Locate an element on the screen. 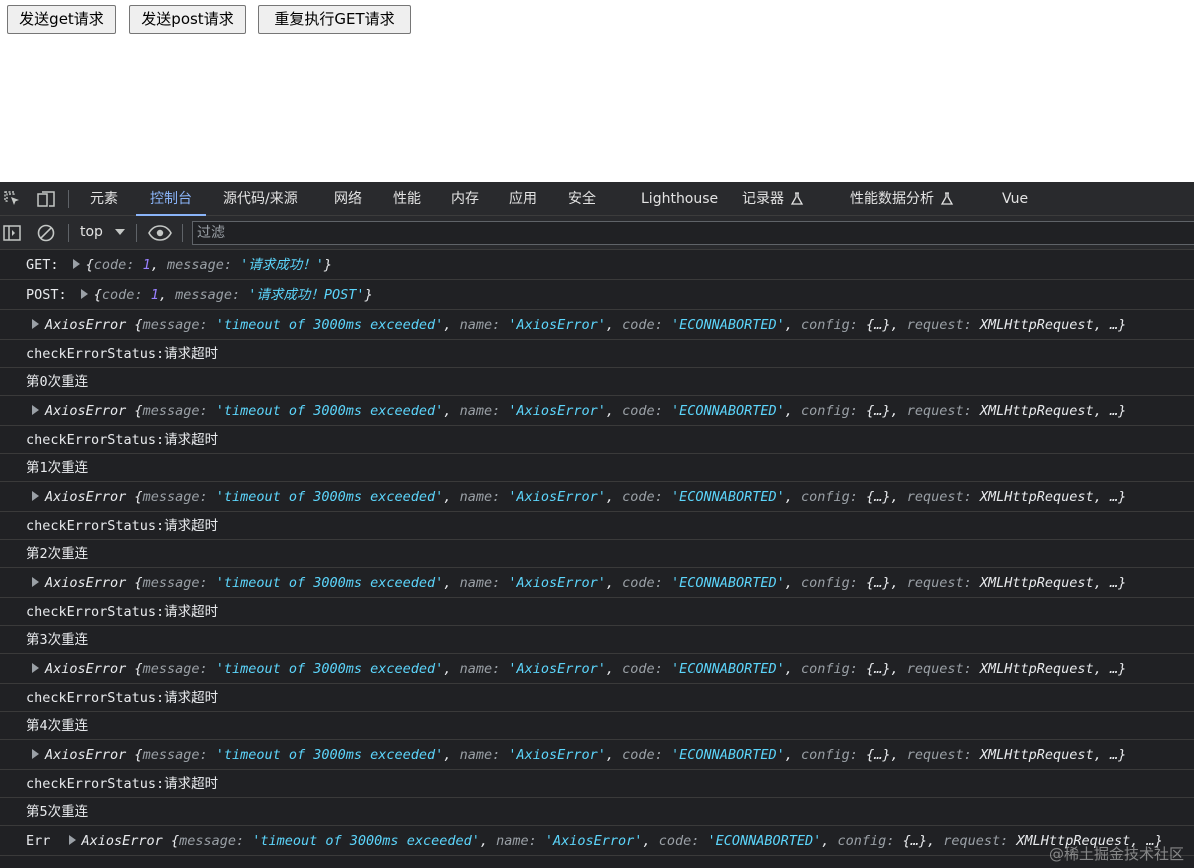 The image size is (1194, 868). context-selector-value: top is located at coordinates (91, 232).